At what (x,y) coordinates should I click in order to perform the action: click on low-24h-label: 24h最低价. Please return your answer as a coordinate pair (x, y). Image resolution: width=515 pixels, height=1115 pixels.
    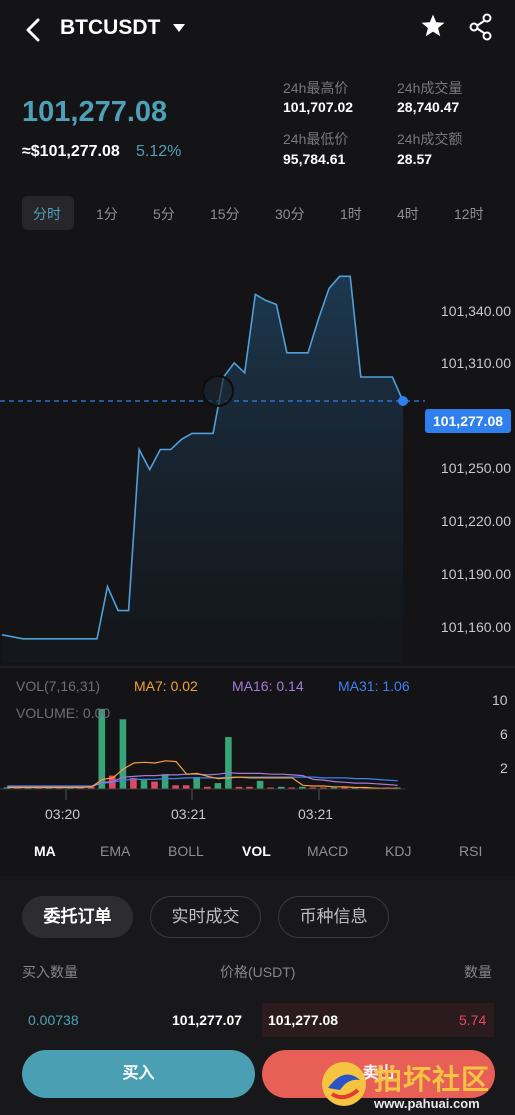
    Looking at the image, I should click on (316, 139).